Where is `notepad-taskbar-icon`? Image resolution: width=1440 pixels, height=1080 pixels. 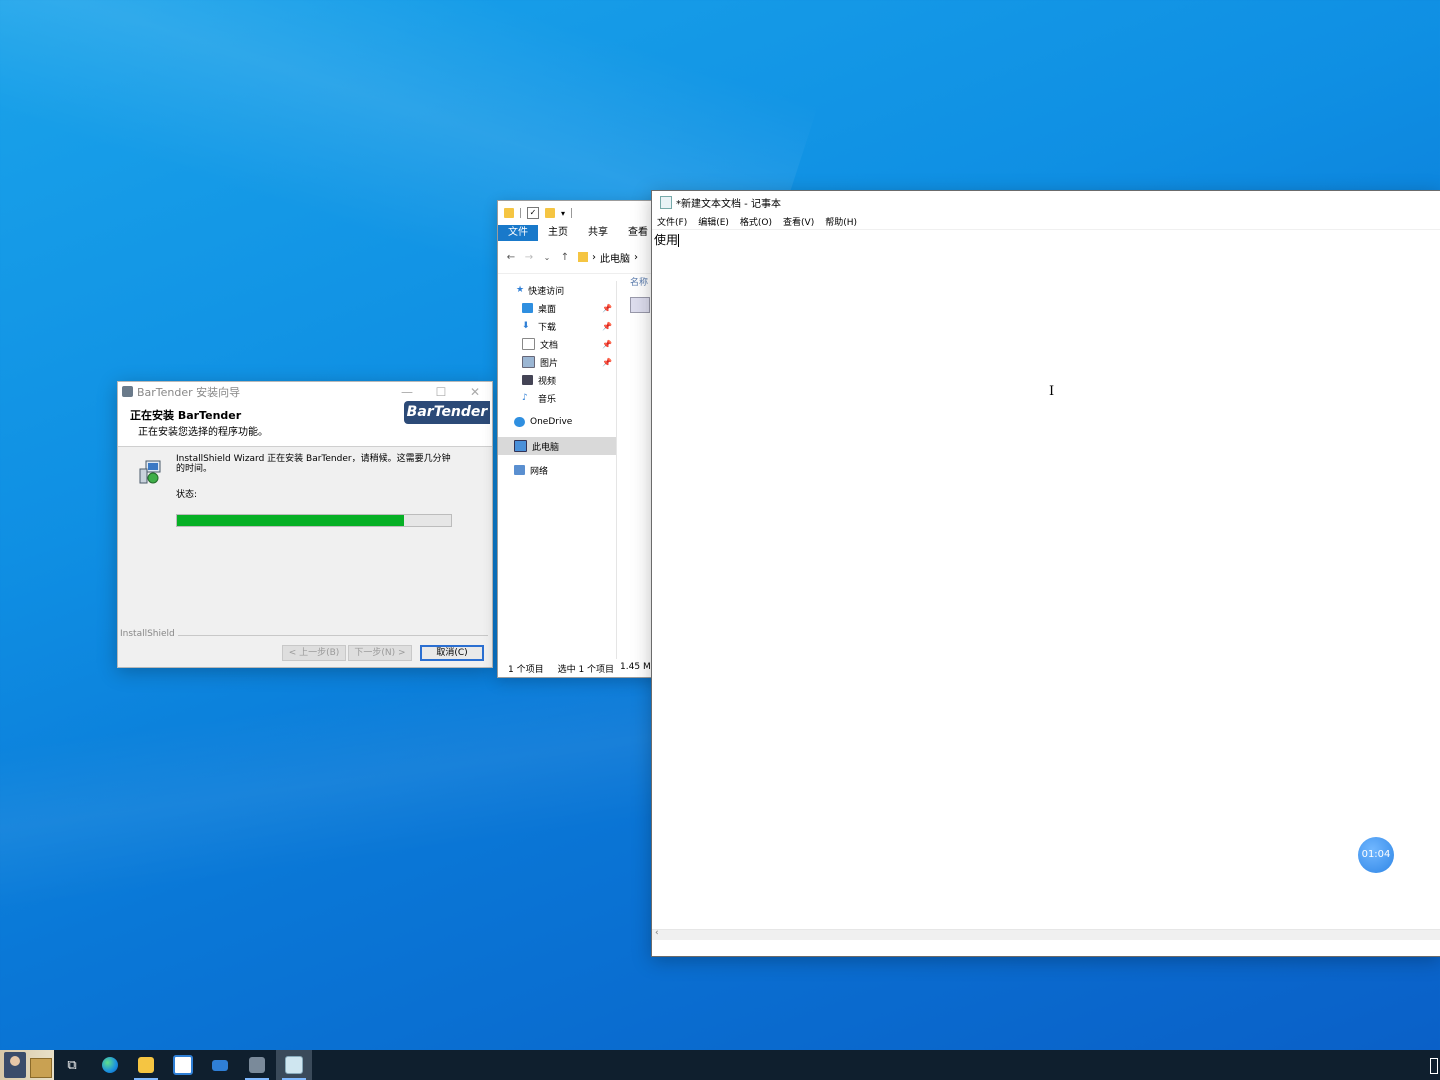 notepad-taskbar-icon is located at coordinates (294, 1065).